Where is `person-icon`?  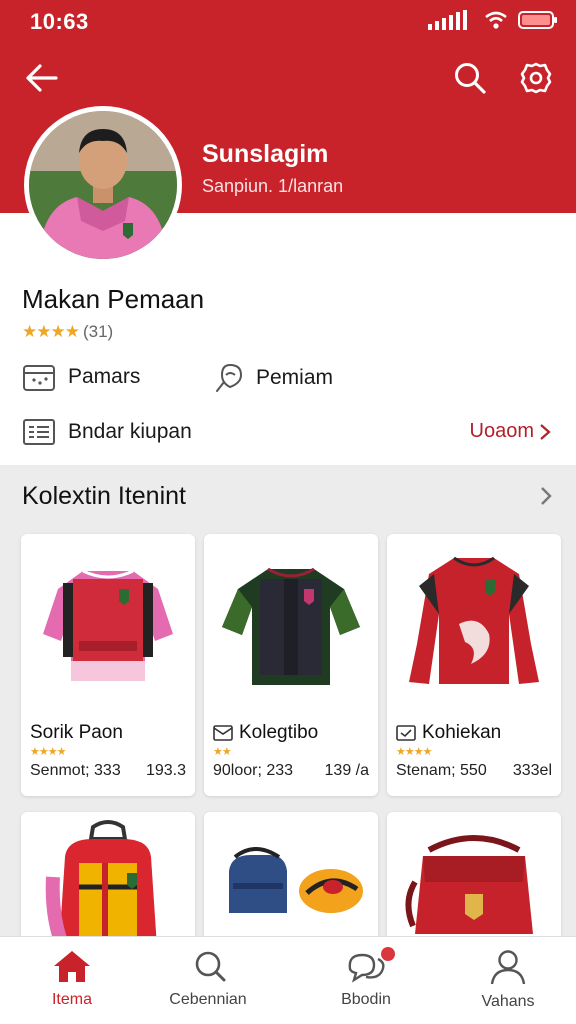 person-icon is located at coordinates (508, 967).